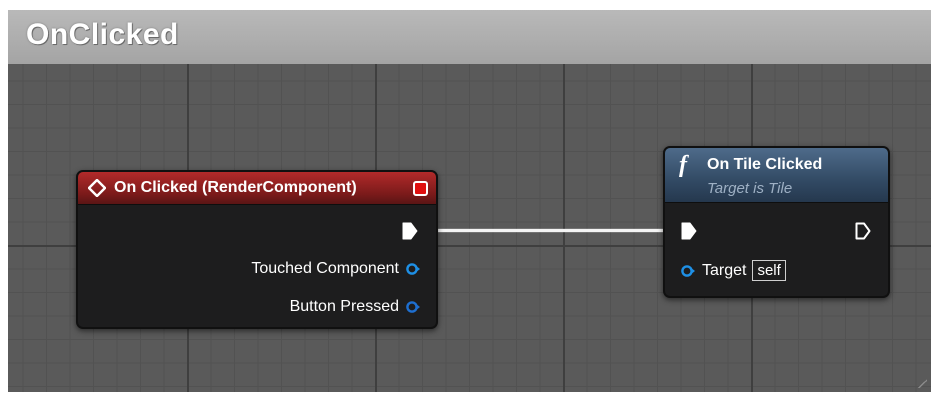 The image size is (931, 396). I want to click on exec-out-pin-empty-icon, so click(863, 231).